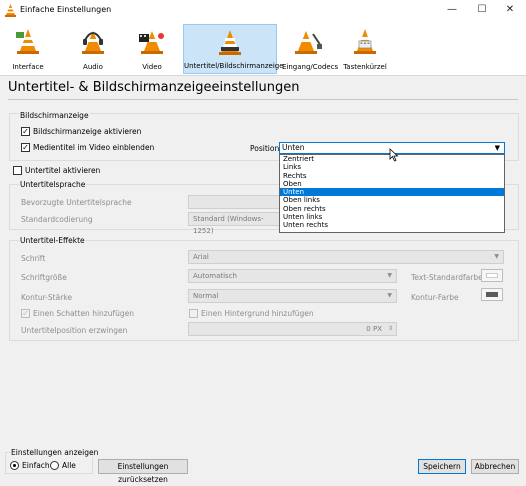  What do you see at coordinates (152, 67) in the screenshot?
I see `tab-label: Video` at bounding box center [152, 67].